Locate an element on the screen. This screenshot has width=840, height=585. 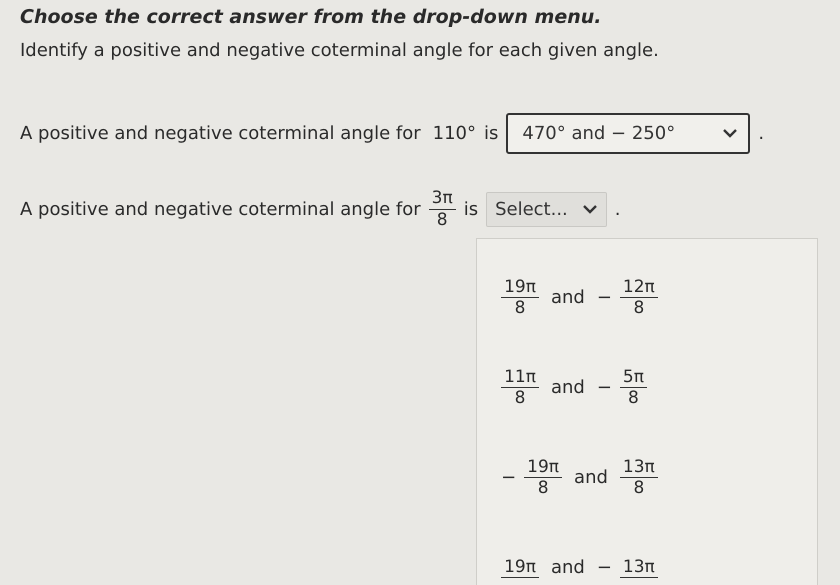
dropdown-option: 19π and − 13π is located at coordinates (647, 553).